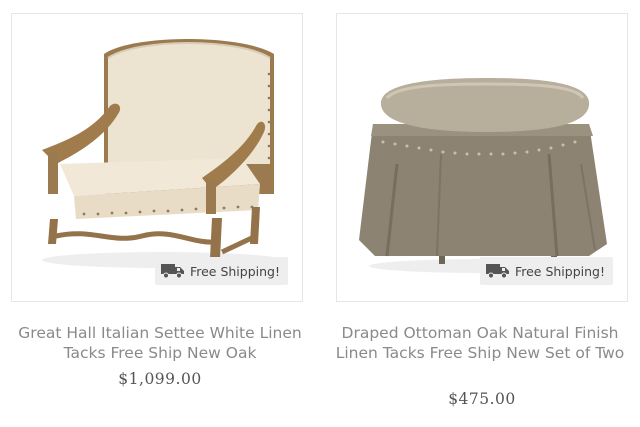  I want to click on product-price: $475.00, so click(482, 399).